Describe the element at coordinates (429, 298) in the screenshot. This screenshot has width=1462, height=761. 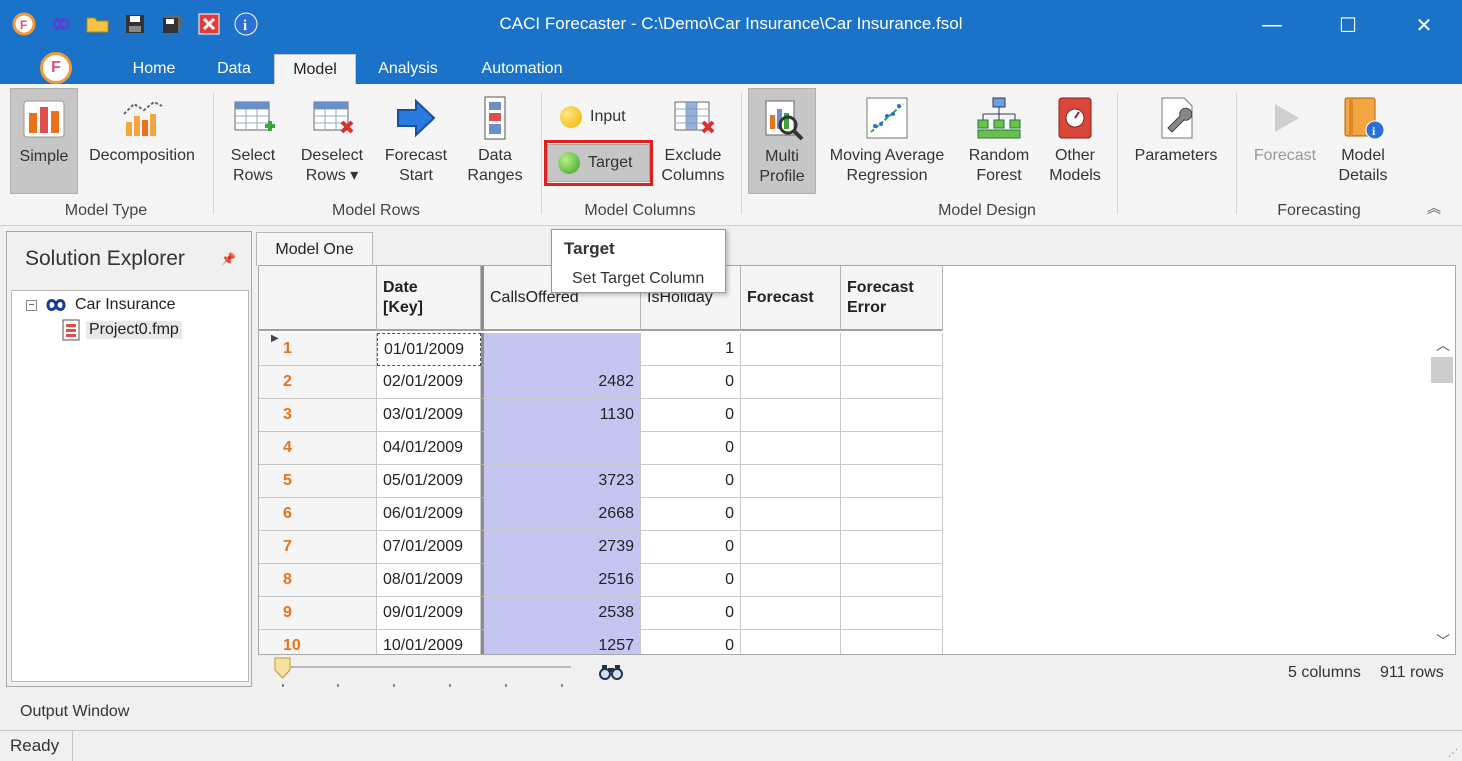
I see `column-header-date: Date [Key]` at that location.